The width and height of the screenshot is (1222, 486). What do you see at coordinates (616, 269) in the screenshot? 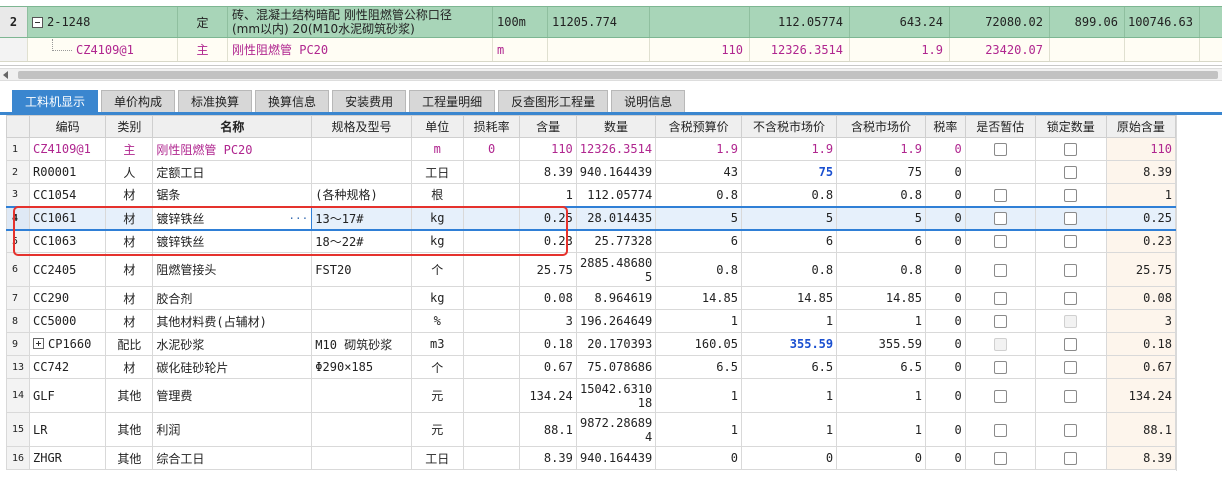
I see `cell-quantity: 2885.48680 5` at bounding box center [616, 269].